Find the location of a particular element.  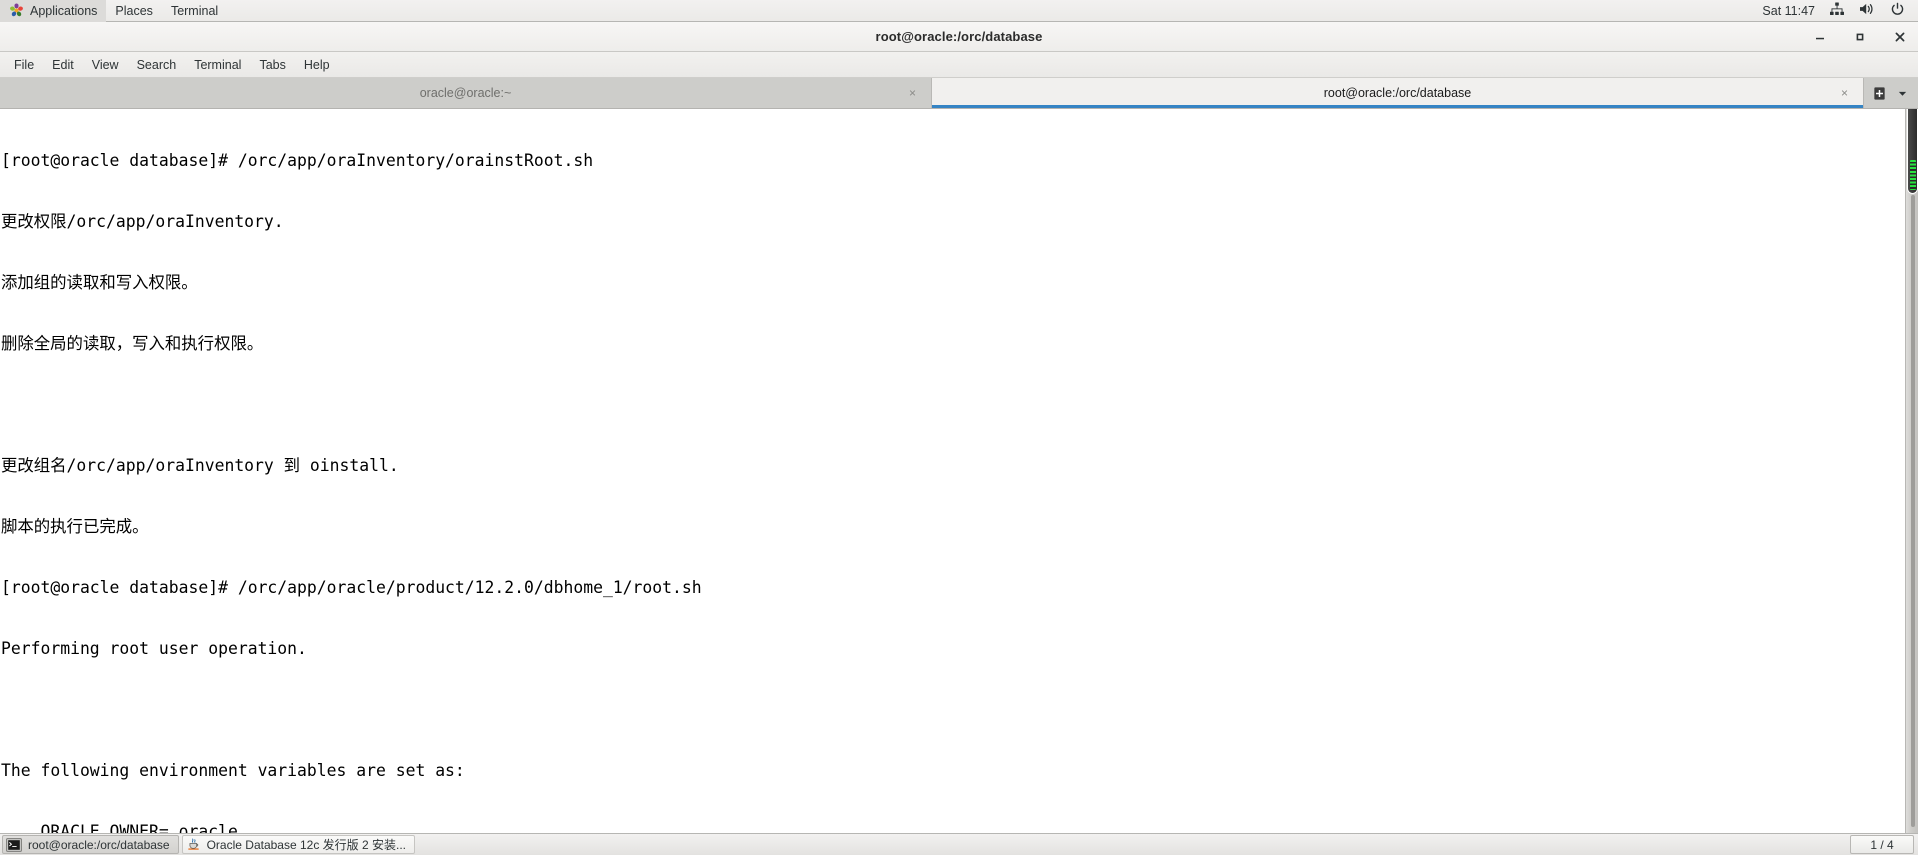

clock: Sat 11:47 is located at coordinates (1788, 11).